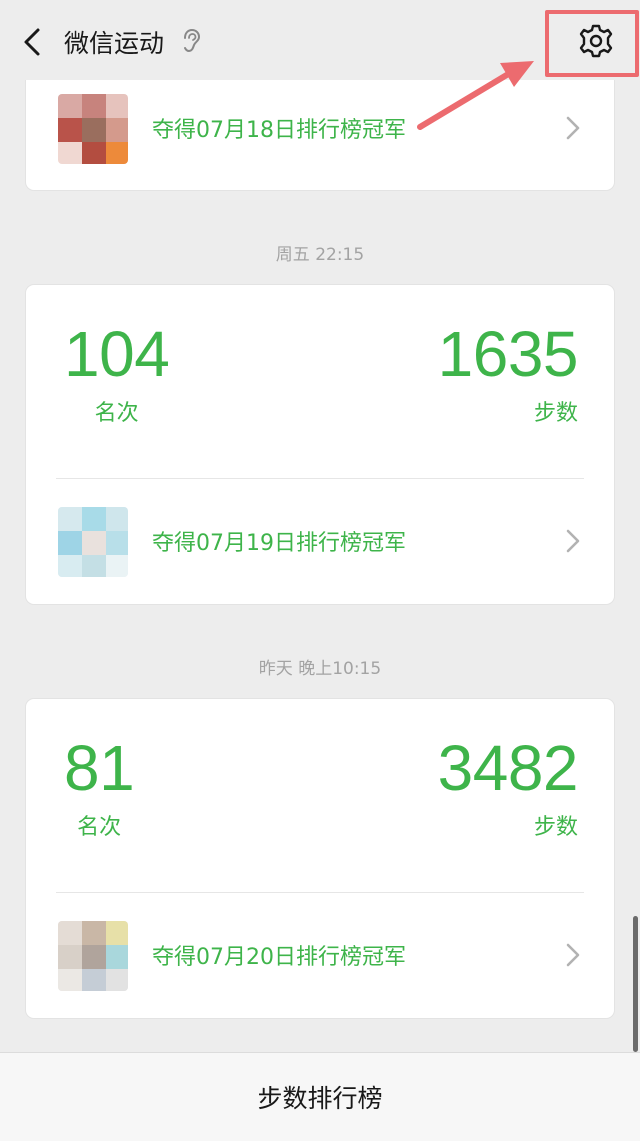 The height and width of the screenshot is (1141, 640). I want to click on rank-stat: 81 名次, so click(99, 786).